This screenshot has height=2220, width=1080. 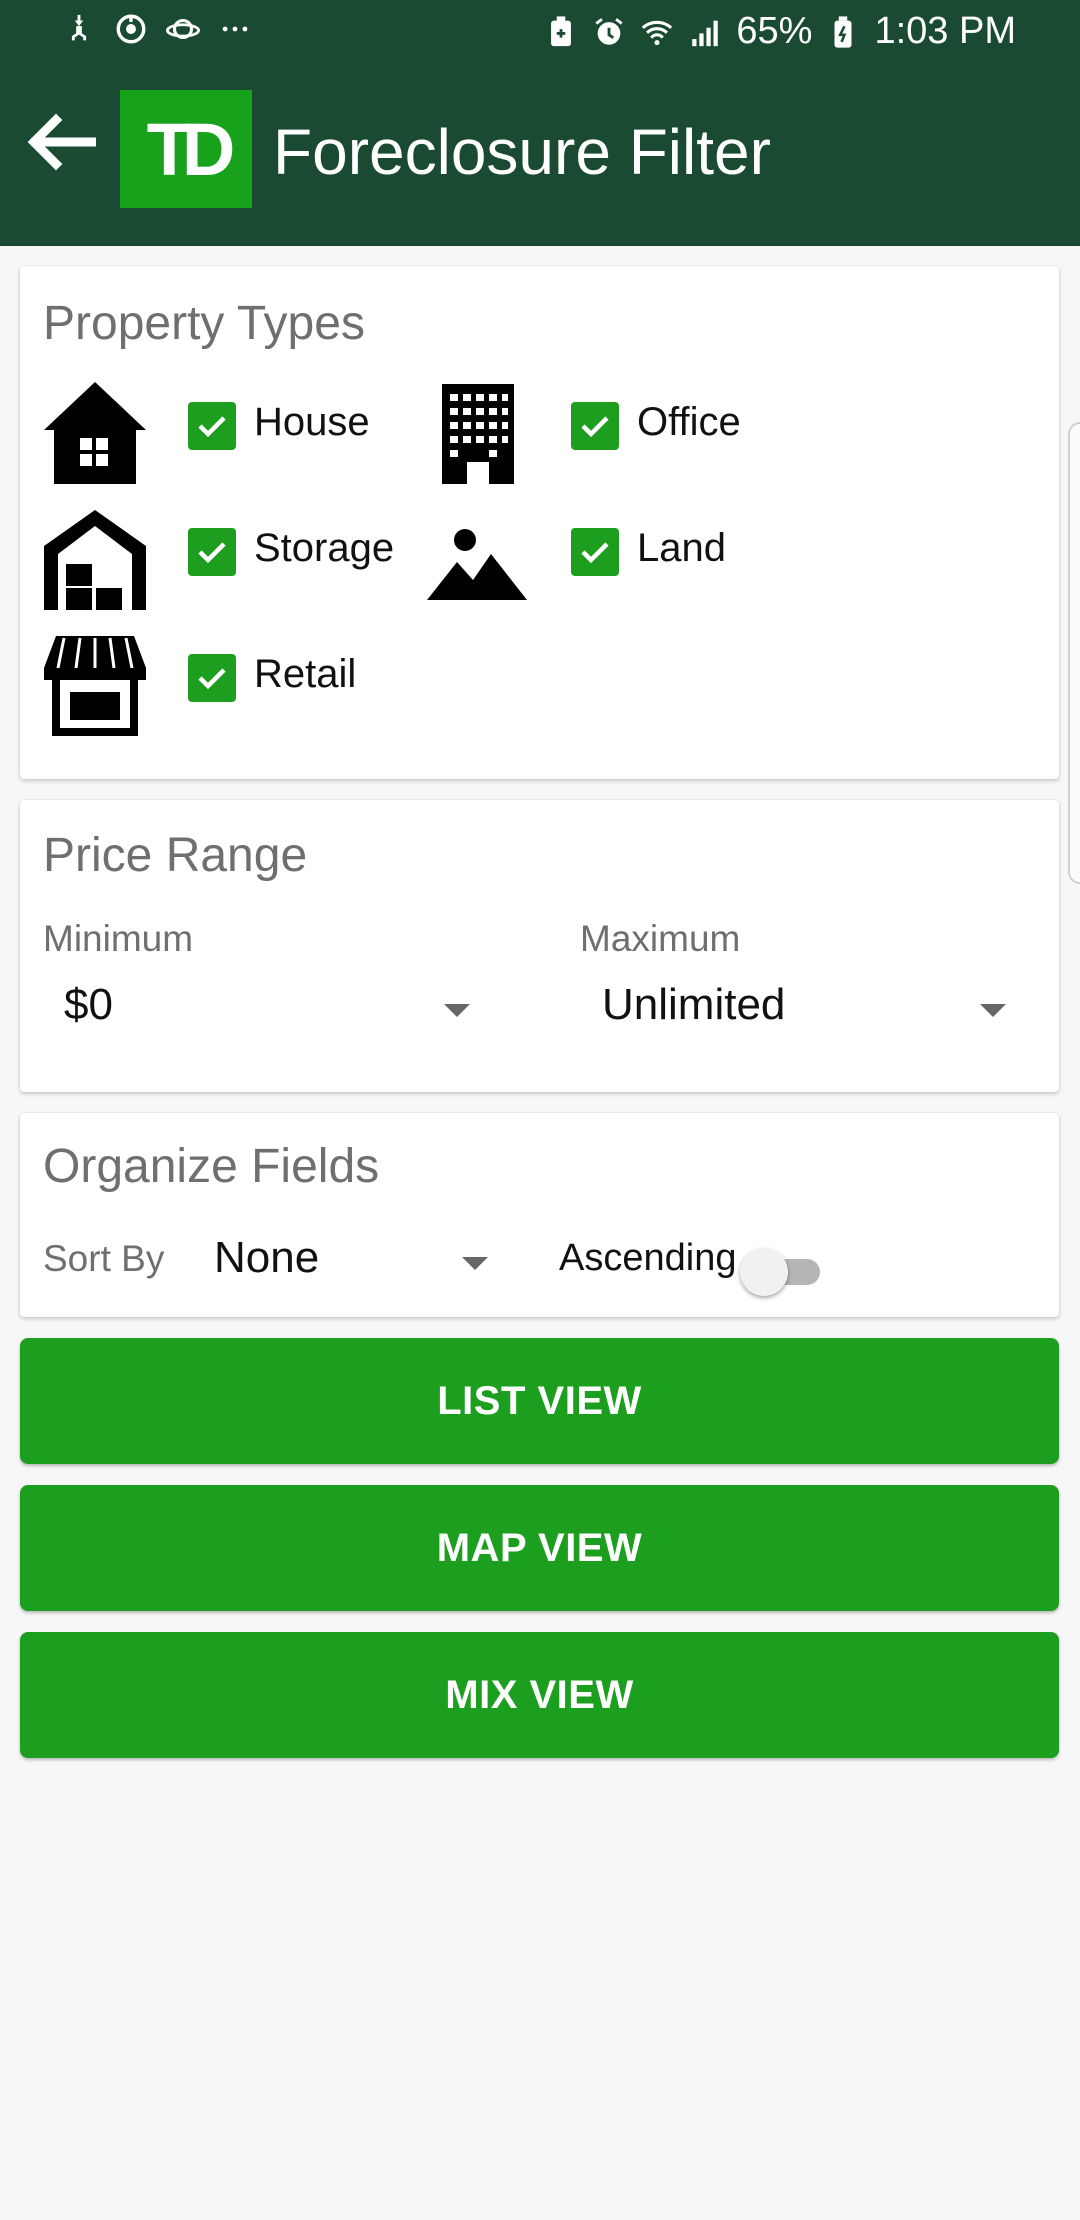 I want to click on signal-icon, so click(x=705, y=33).